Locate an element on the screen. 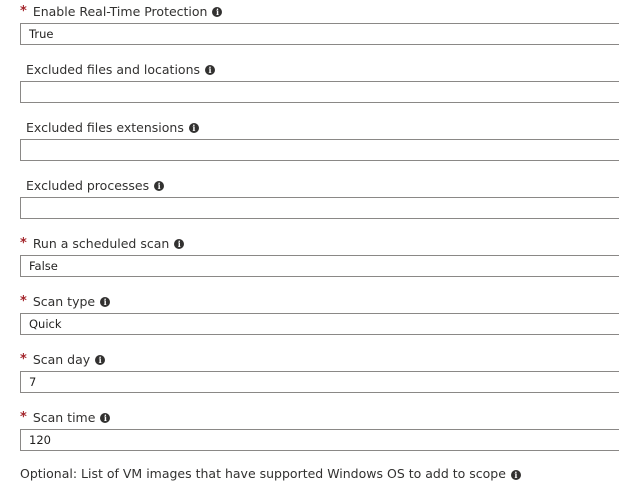  field-label: Excluded processes is located at coordinates (88, 185).